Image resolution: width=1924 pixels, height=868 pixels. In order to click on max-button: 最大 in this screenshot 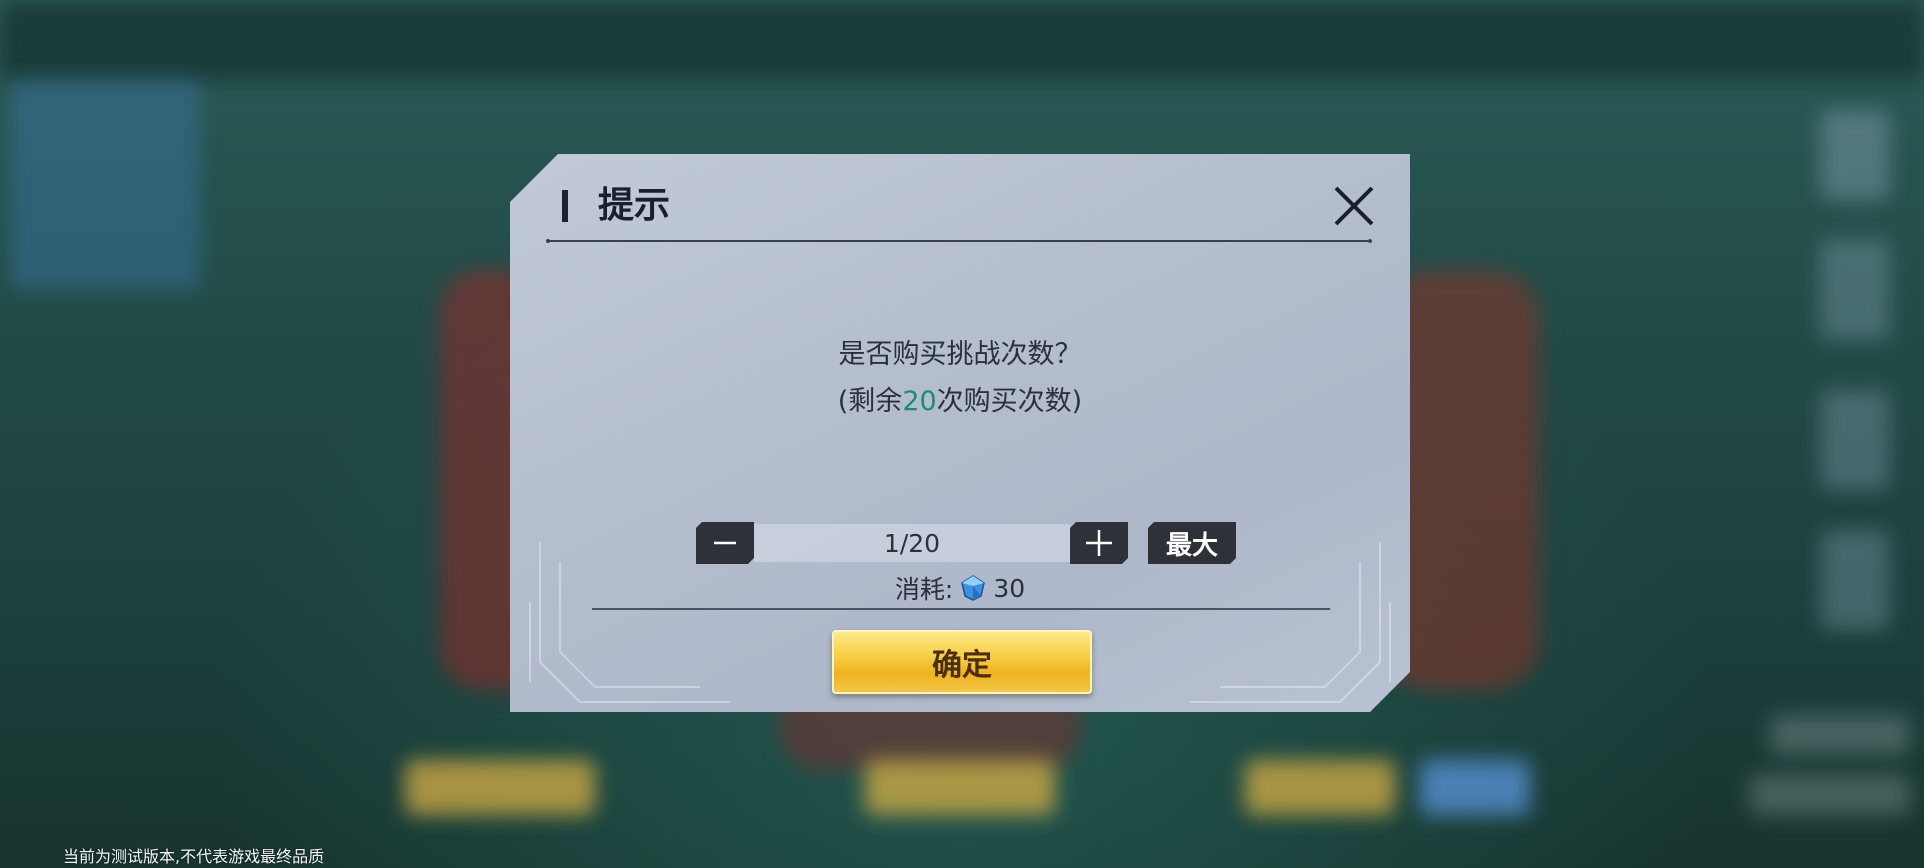, I will do `click(1192, 543)`.